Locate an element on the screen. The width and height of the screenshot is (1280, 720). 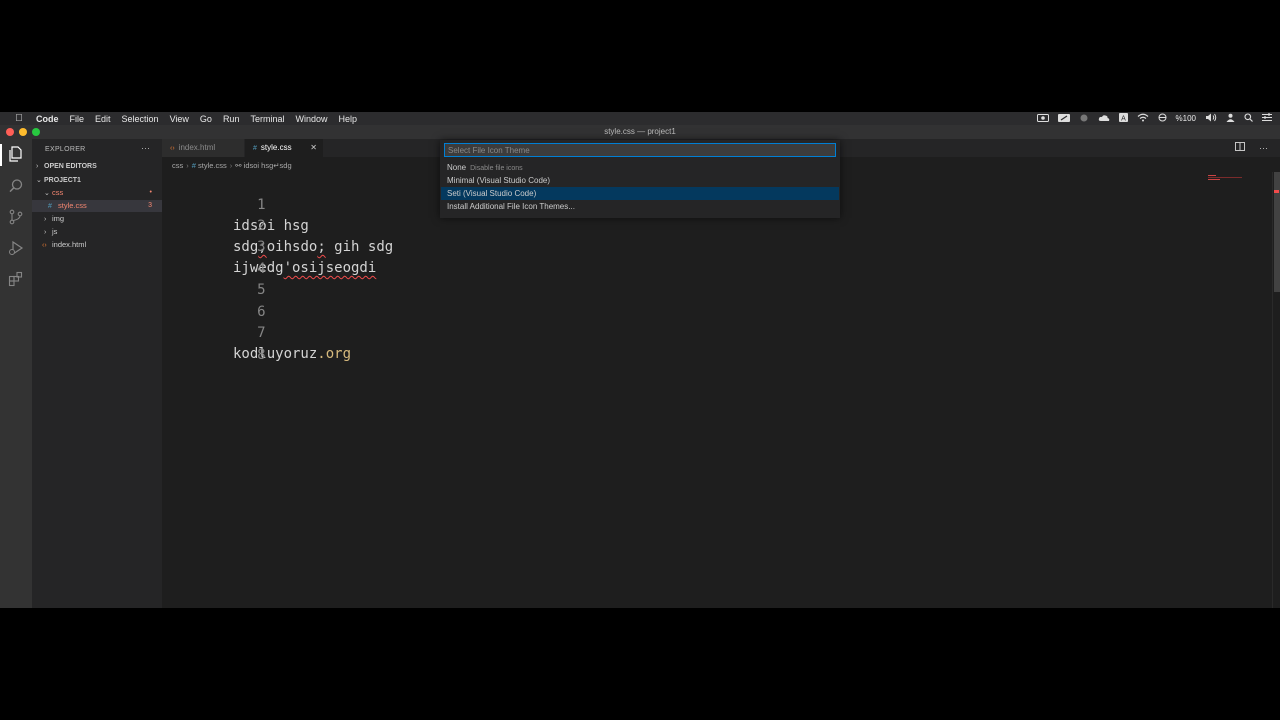
scrollbar-error-marker is located at coordinates (1276, 191).